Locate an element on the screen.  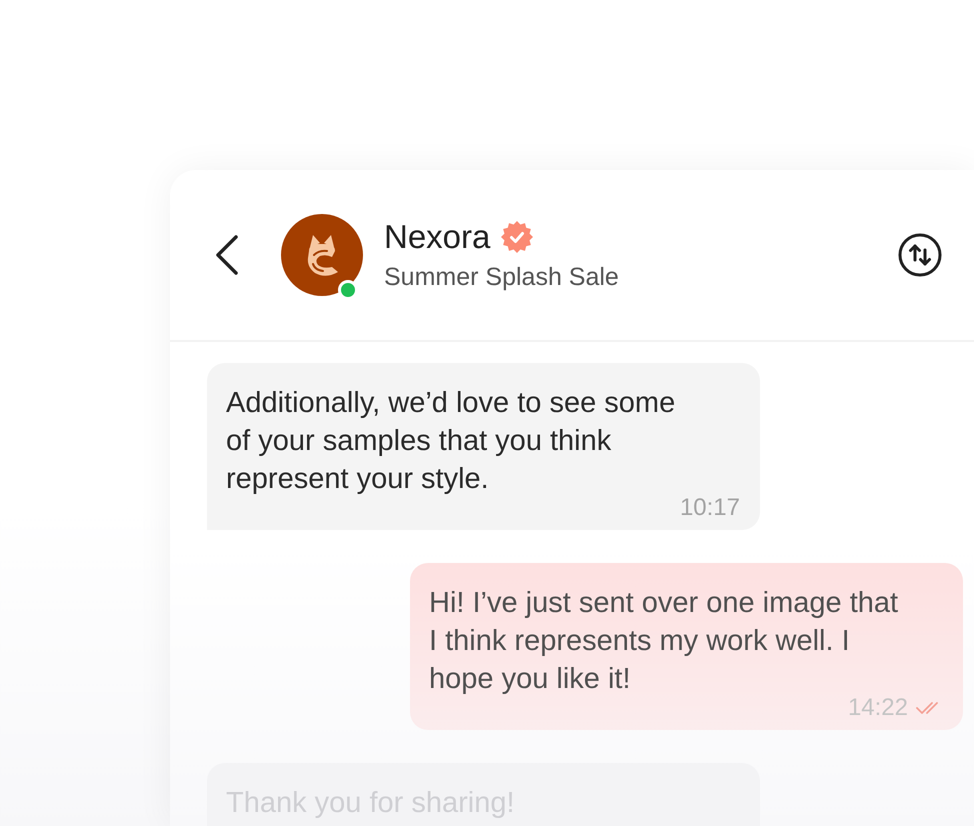
chevron-left-icon is located at coordinates (227, 255).